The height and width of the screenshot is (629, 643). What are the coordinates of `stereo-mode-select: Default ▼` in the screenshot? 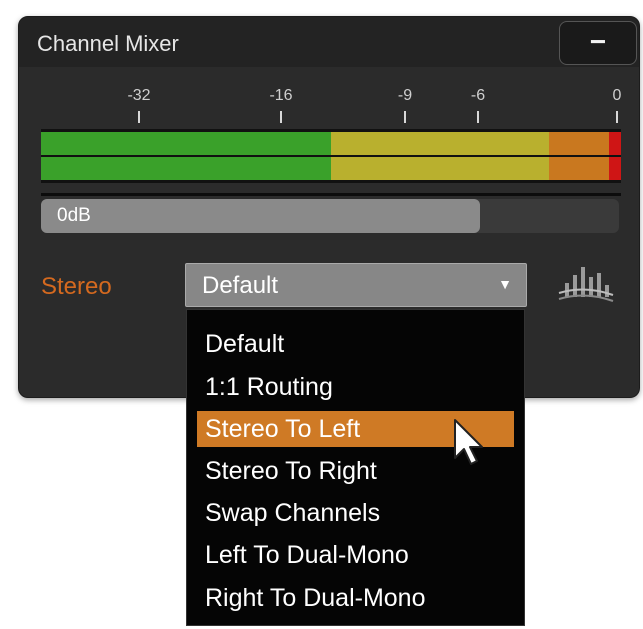 It's located at (356, 285).